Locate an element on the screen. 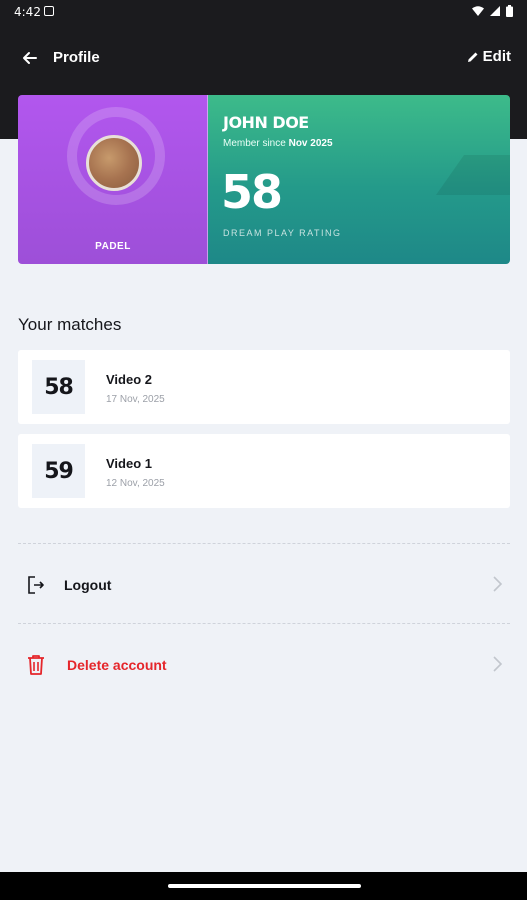 This screenshot has width=527, height=900. rating-value: 58 is located at coordinates (252, 192).